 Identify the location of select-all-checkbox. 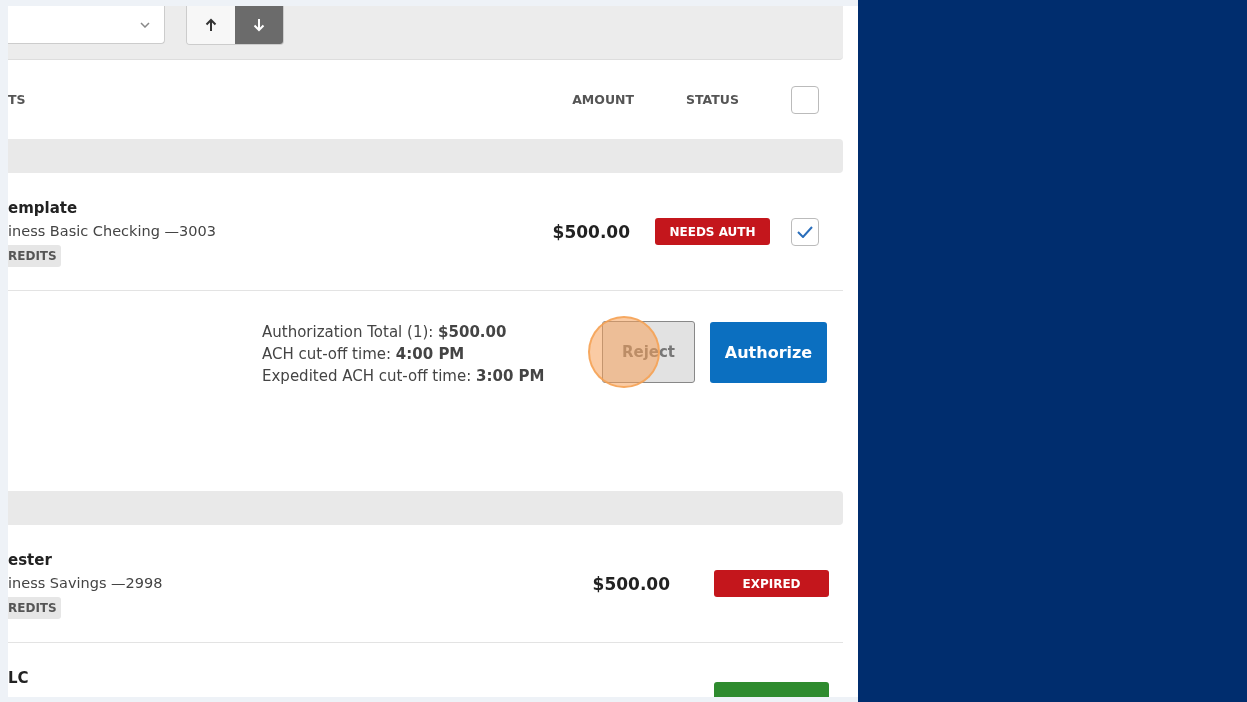
(805, 99).